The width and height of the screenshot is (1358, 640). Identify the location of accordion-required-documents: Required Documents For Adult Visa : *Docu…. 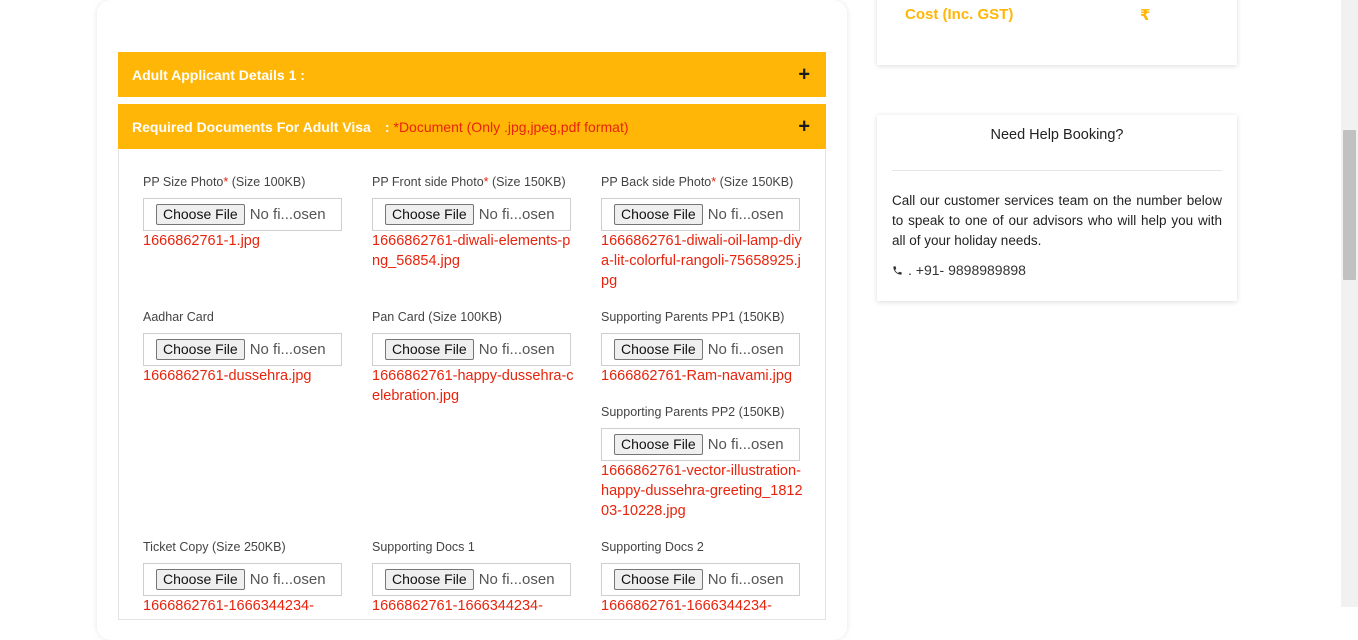
(472, 126).